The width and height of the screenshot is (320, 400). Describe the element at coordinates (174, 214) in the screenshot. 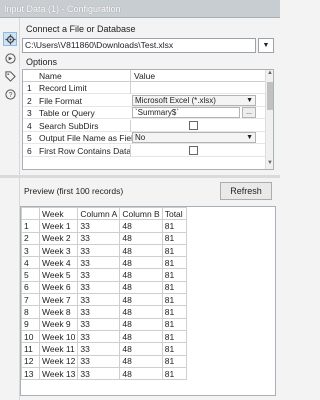

I see `preview-col-total: Total` at that location.